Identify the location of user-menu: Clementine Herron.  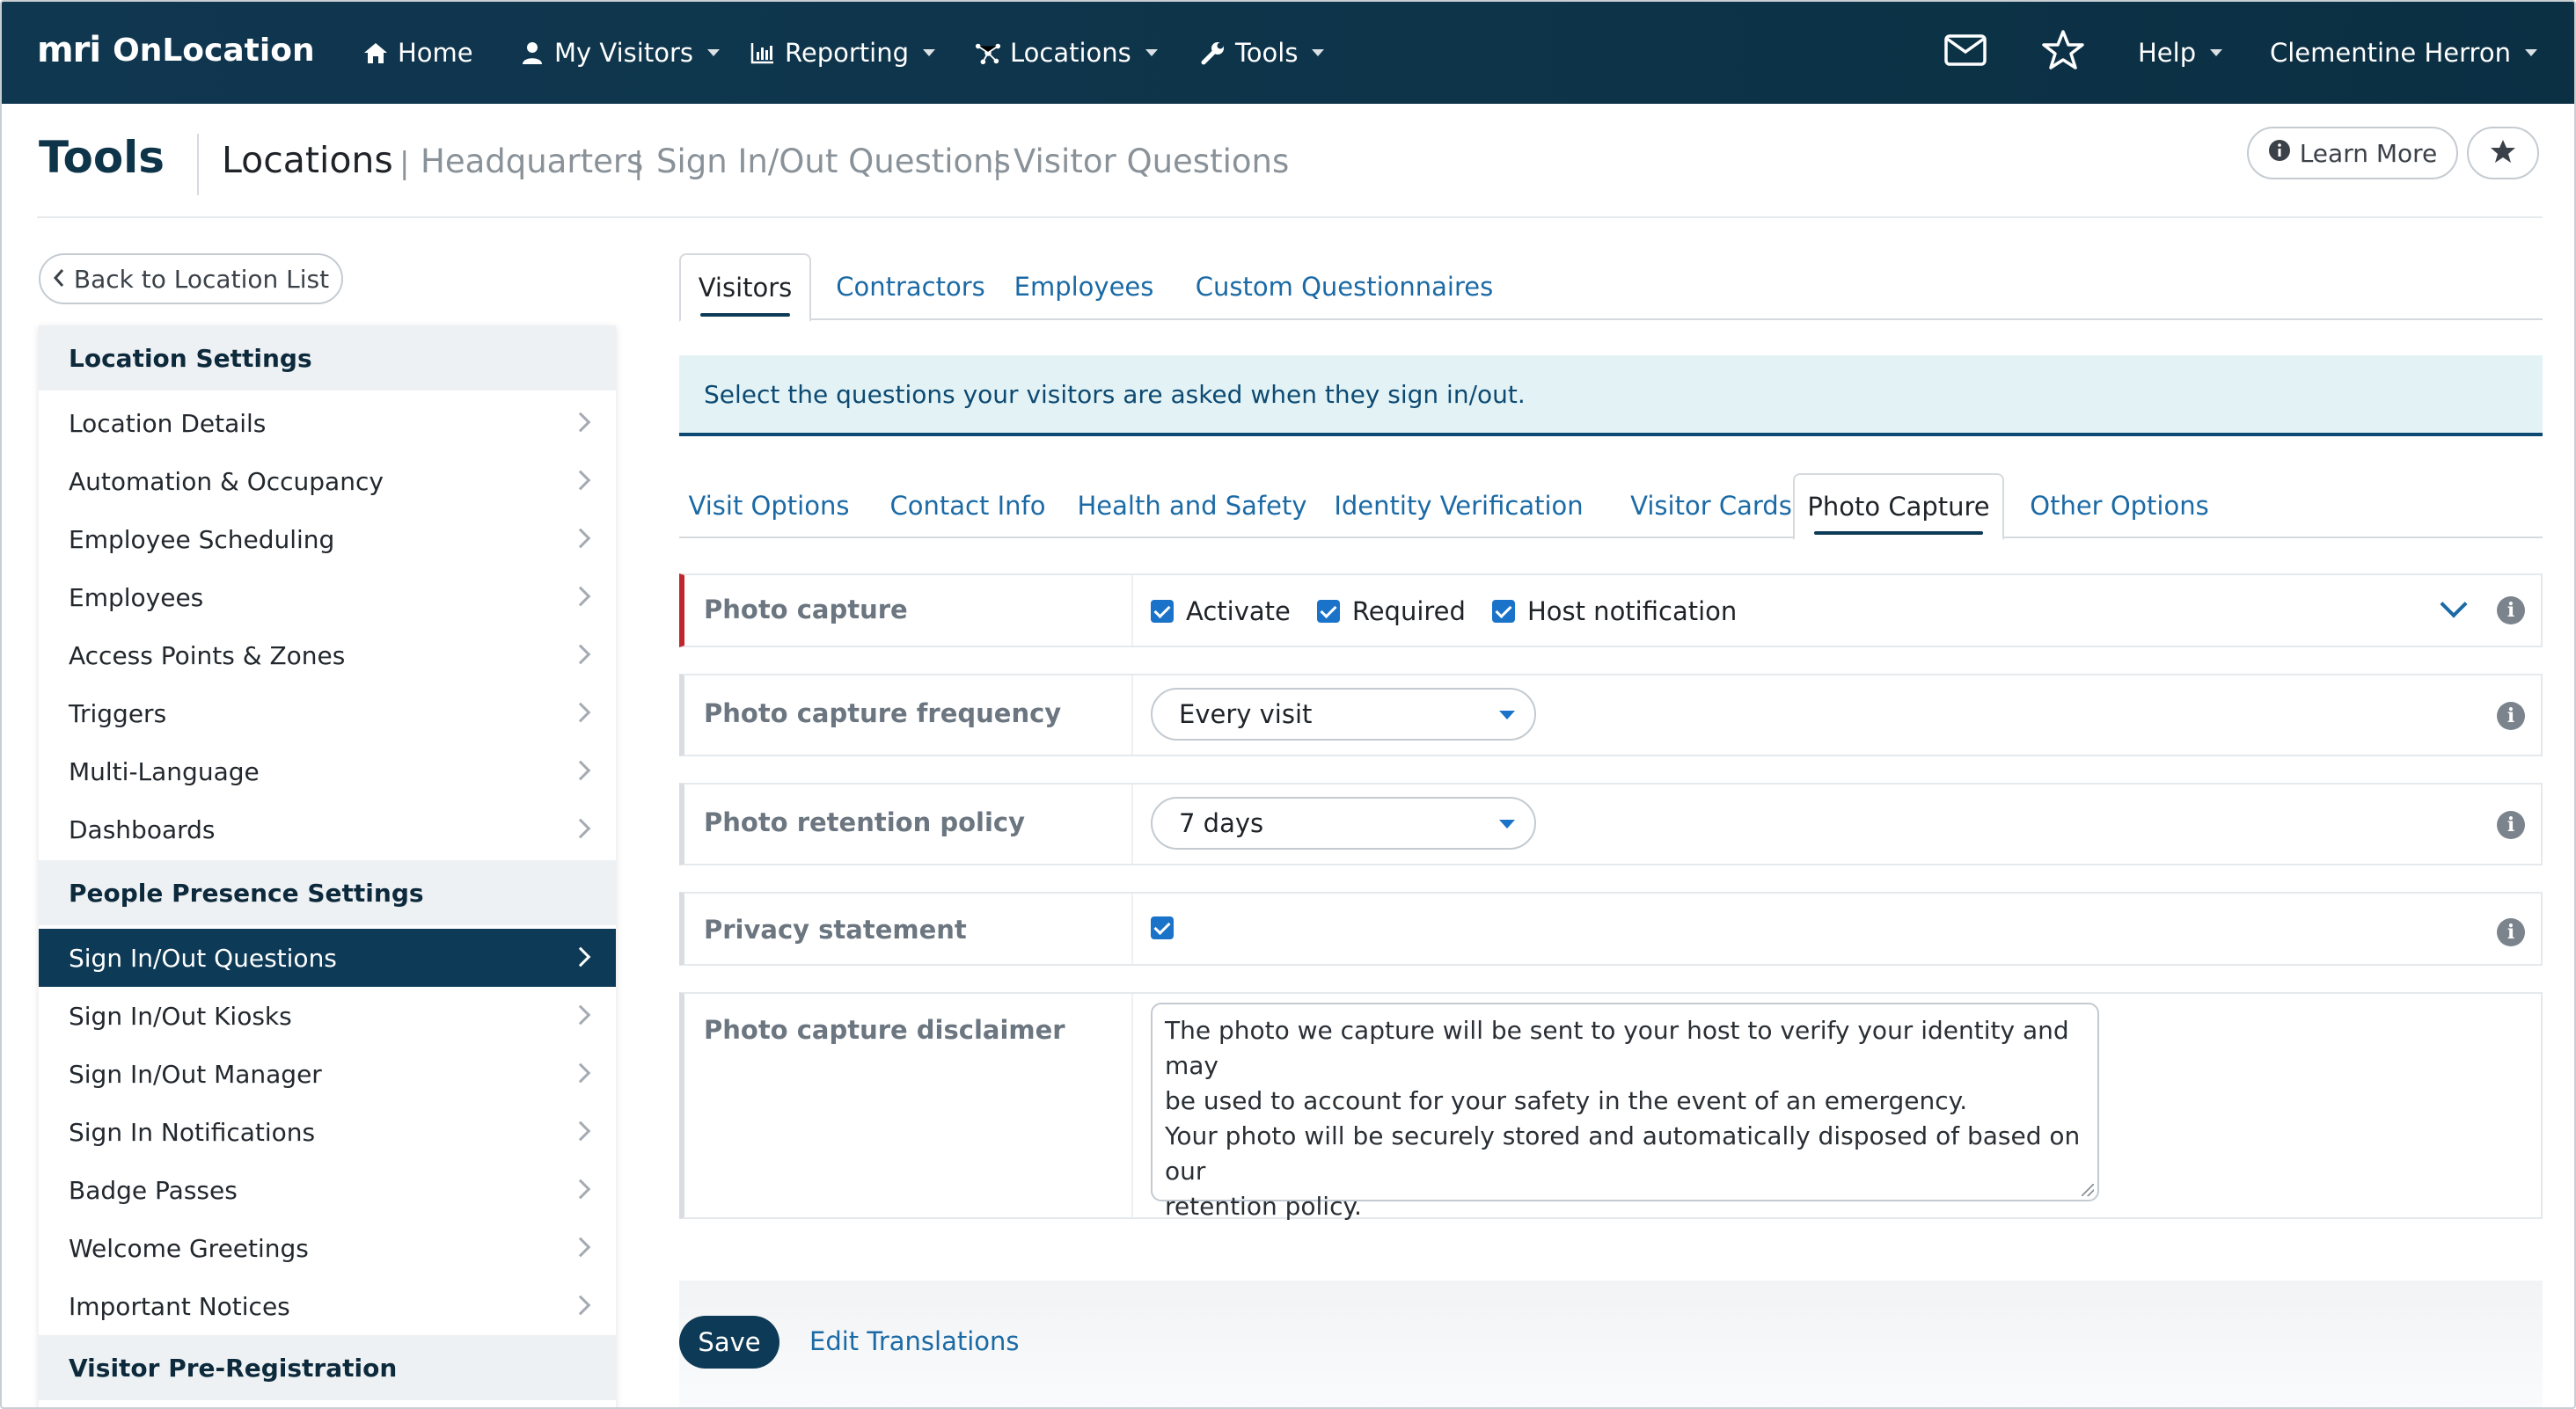
(2403, 53).